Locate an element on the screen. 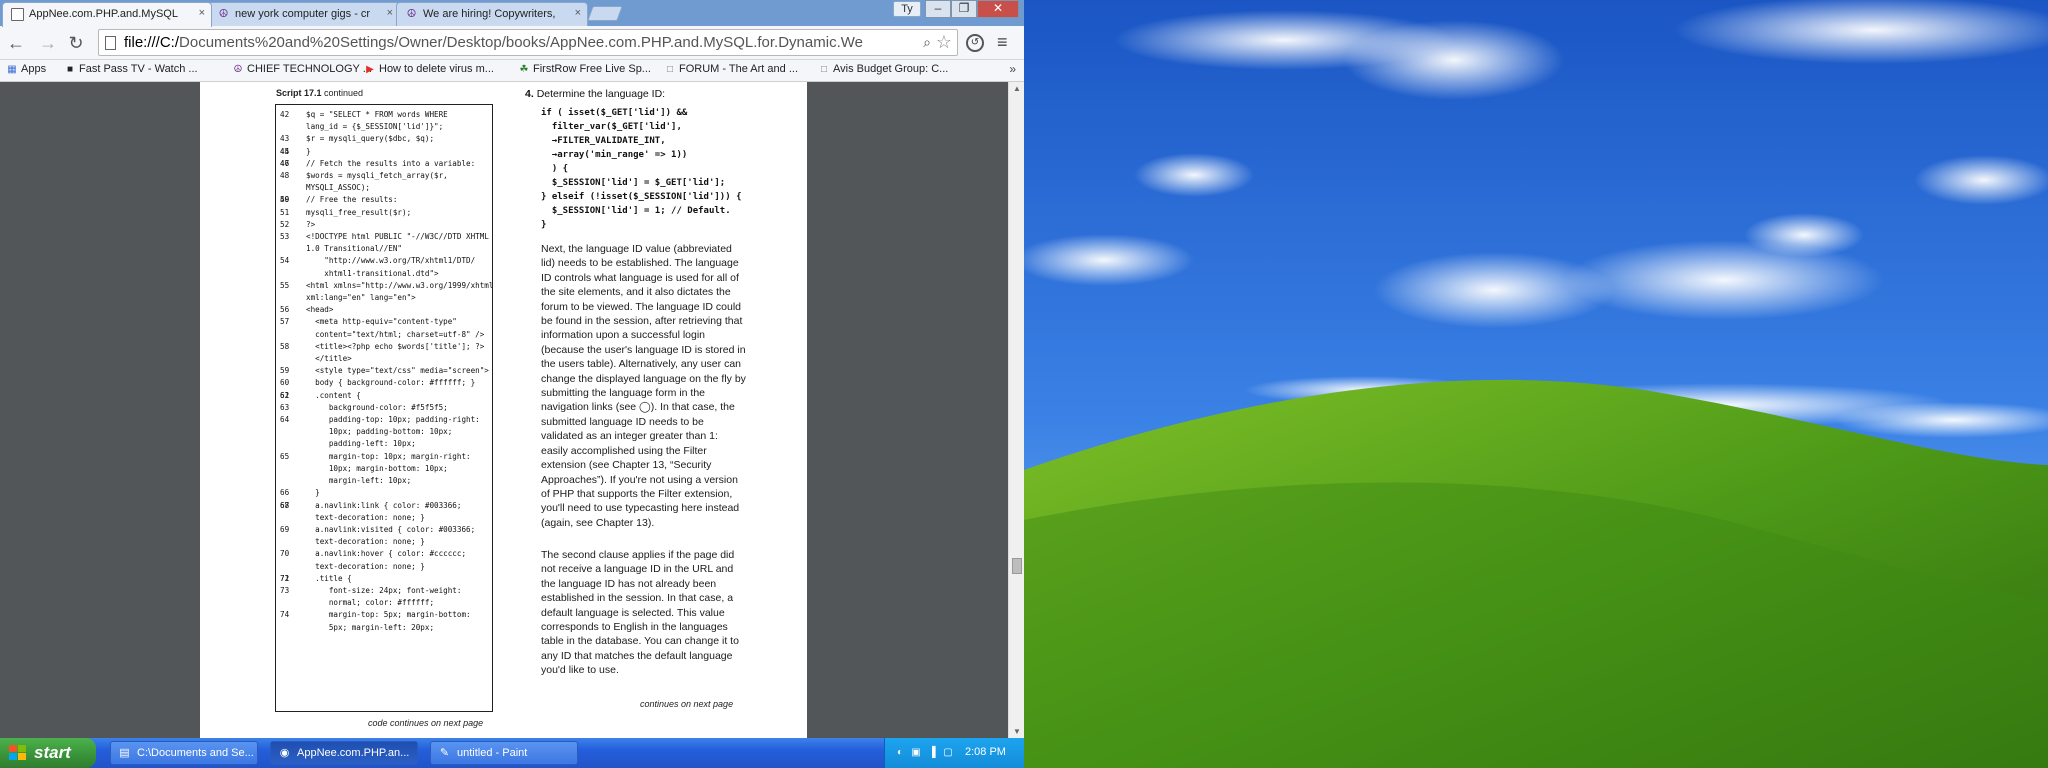 The image size is (2048, 768). extension-icon: ↺ is located at coordinates (975, 43).